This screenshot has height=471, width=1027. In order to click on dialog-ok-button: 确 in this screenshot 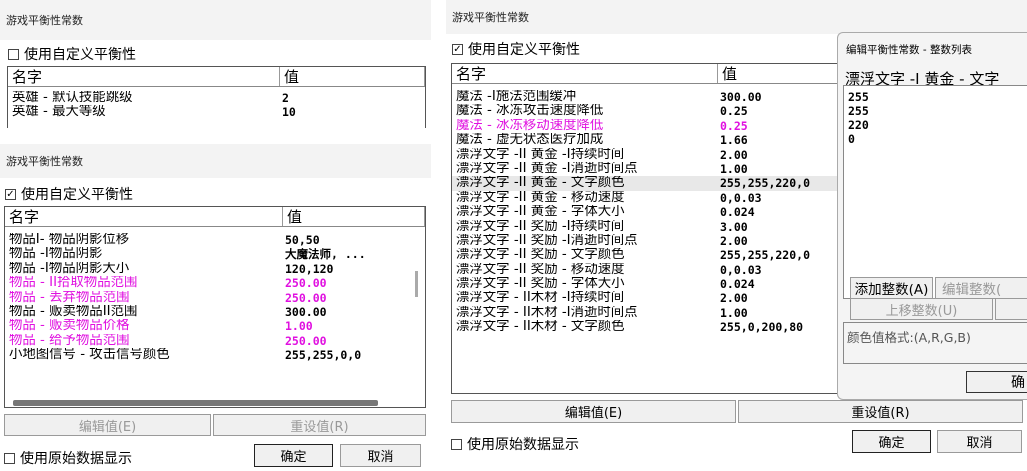, I will do `click(996, 382)`.